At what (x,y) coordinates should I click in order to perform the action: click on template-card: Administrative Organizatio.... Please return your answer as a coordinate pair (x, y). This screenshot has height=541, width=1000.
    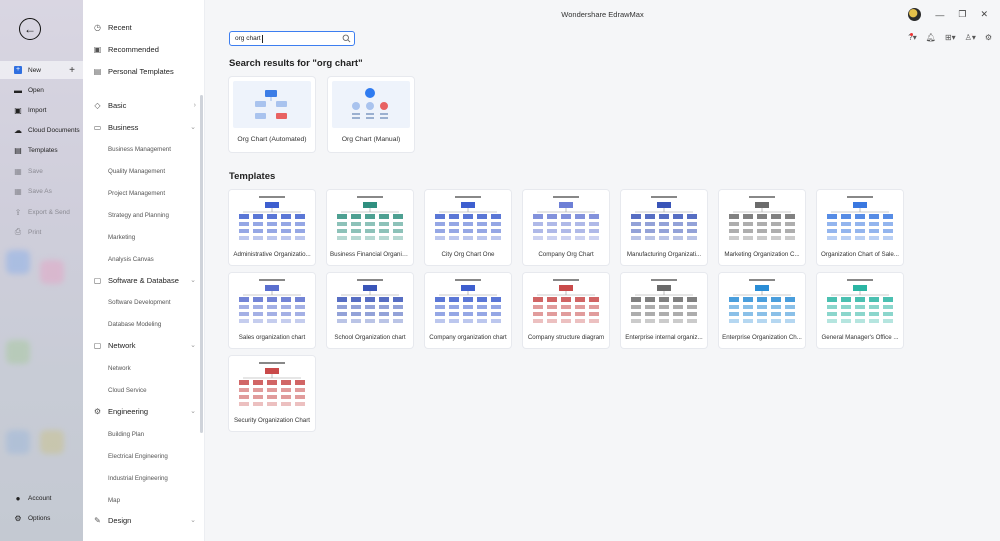
    Looking at the image, I should click on (272, 227).